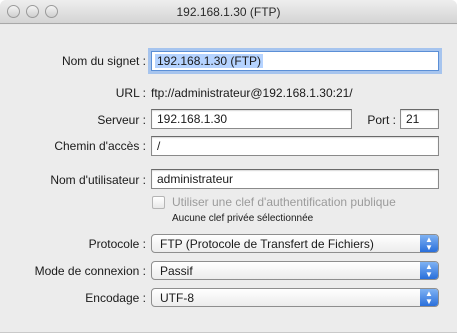 The height and width of the screenshot is (333, 457). I want to click on title-bar: 192.168.1.30 (FTP), so click(228, 12).